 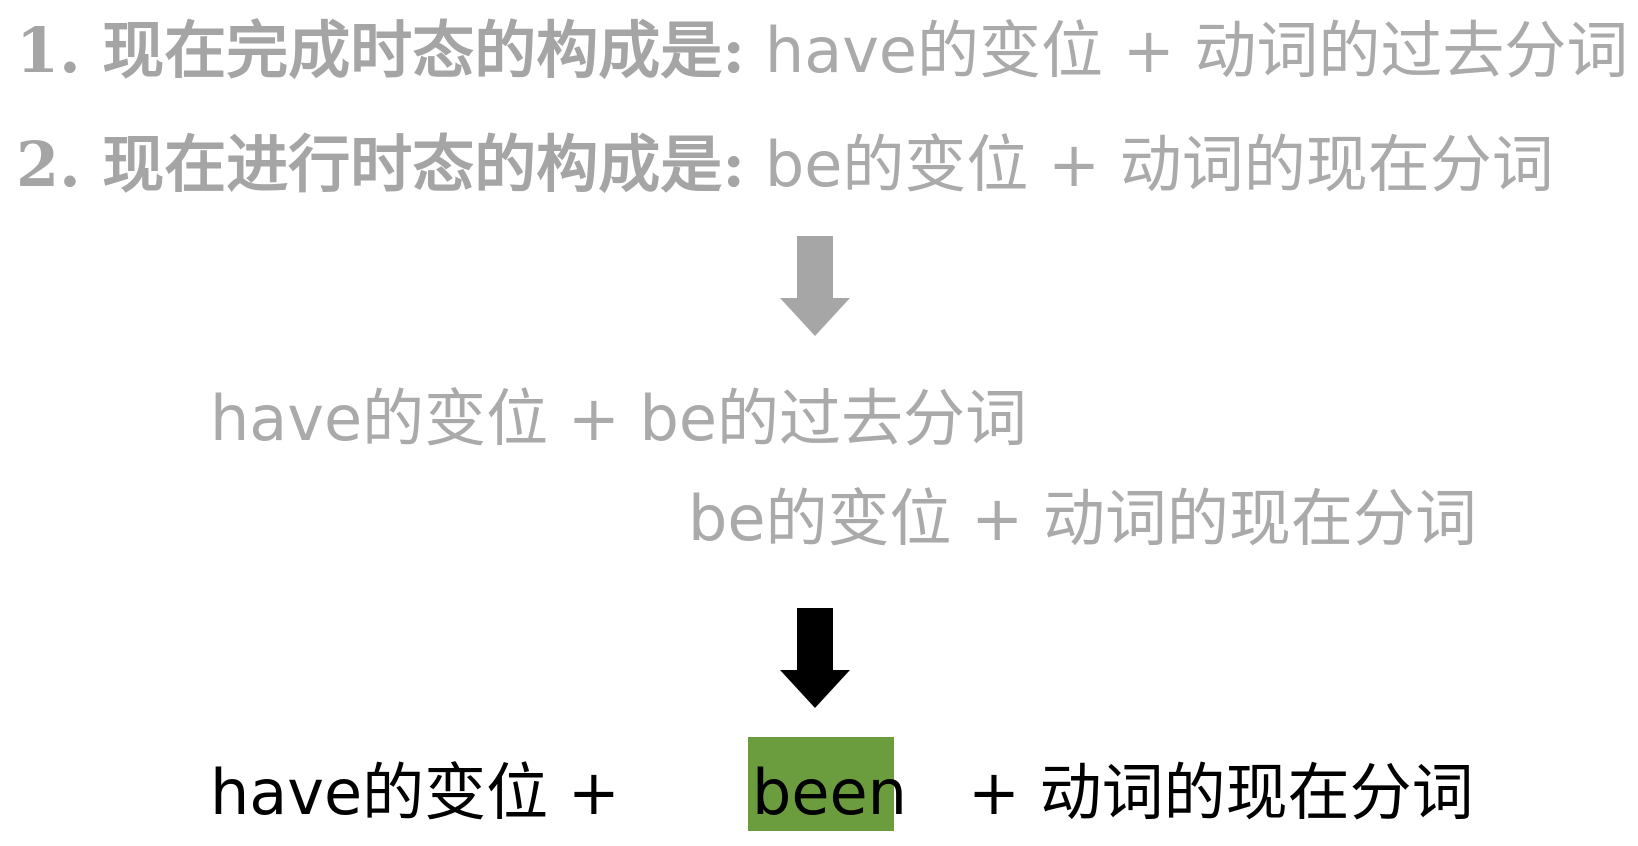 I want to click on rule-present-progressive: 2. 现在进行时态的构成是: be的变位 + 动词的现在分词, so click(x=785, y=165).